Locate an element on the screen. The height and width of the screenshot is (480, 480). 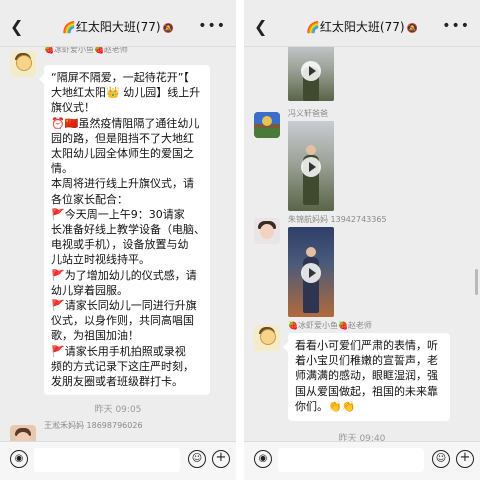
message-line: 发朋友圈或者班级群打卡。 is located at coordinates (117, 382).